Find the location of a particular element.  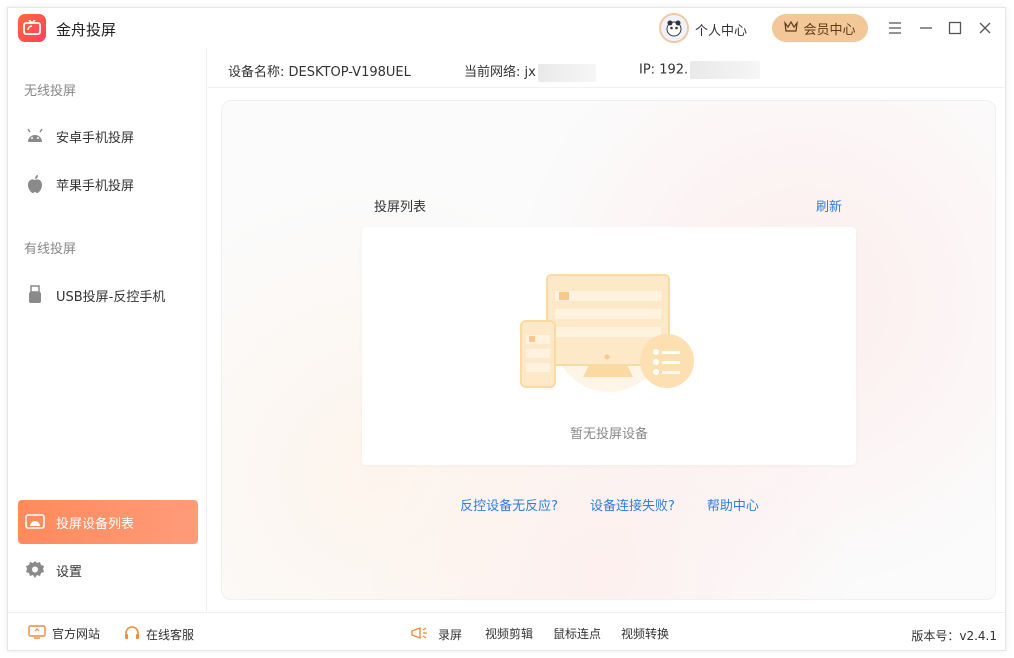

personal-center-link: 个人中心 is located at coordinates (721, 29).